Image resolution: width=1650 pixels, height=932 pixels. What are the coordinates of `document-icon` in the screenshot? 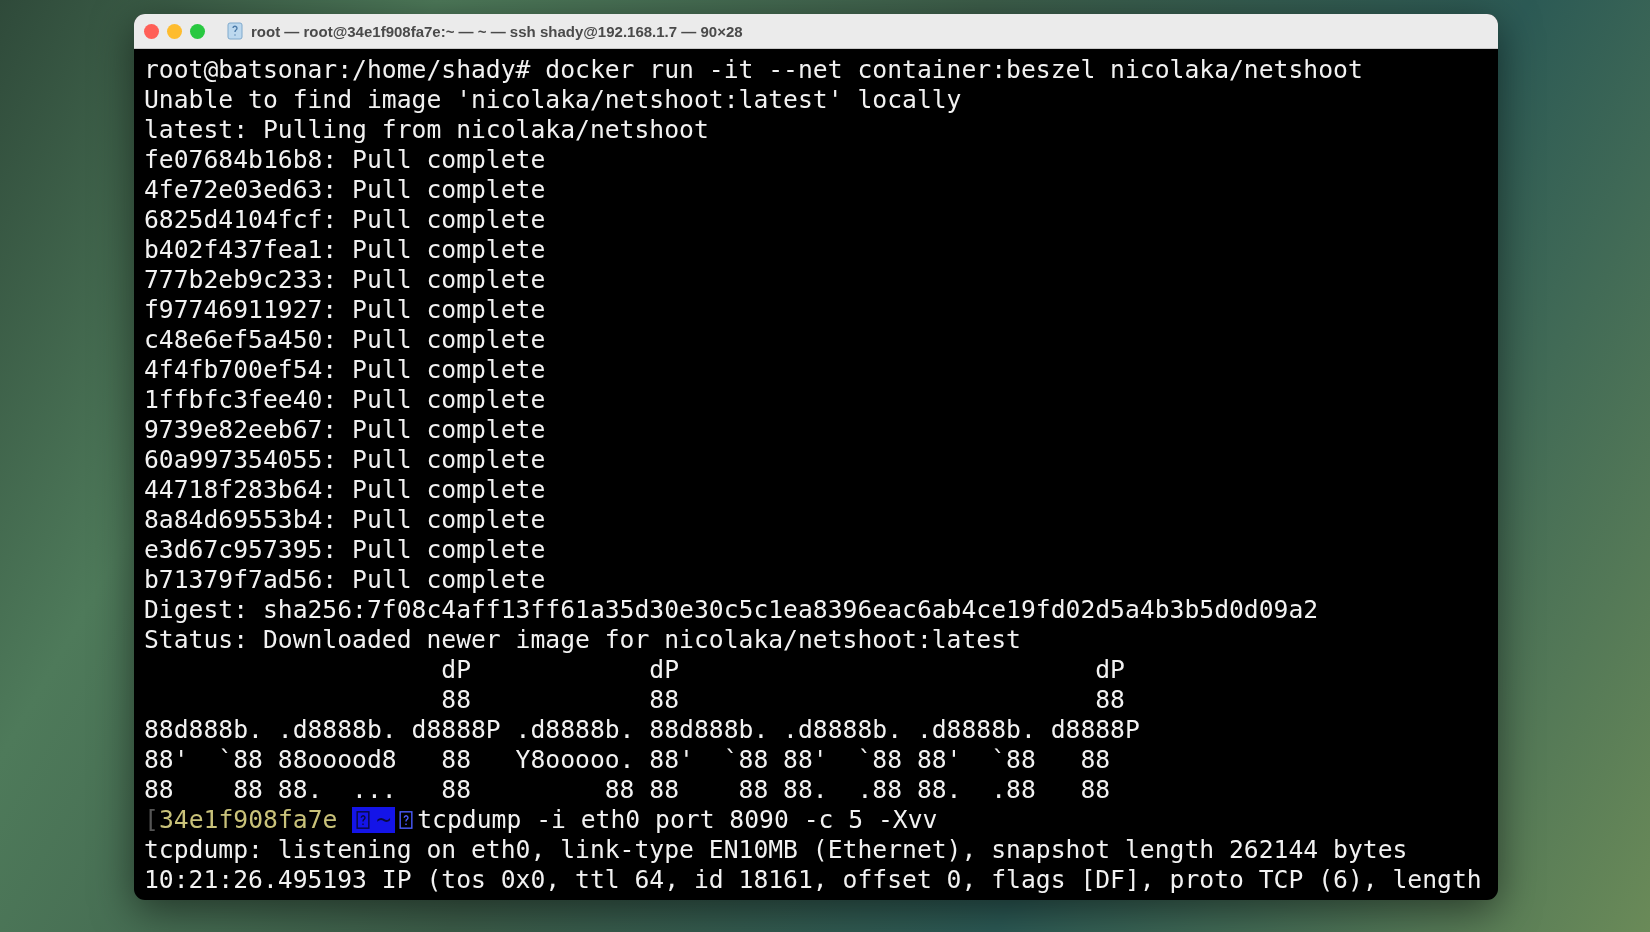 It's located at (235, 31).